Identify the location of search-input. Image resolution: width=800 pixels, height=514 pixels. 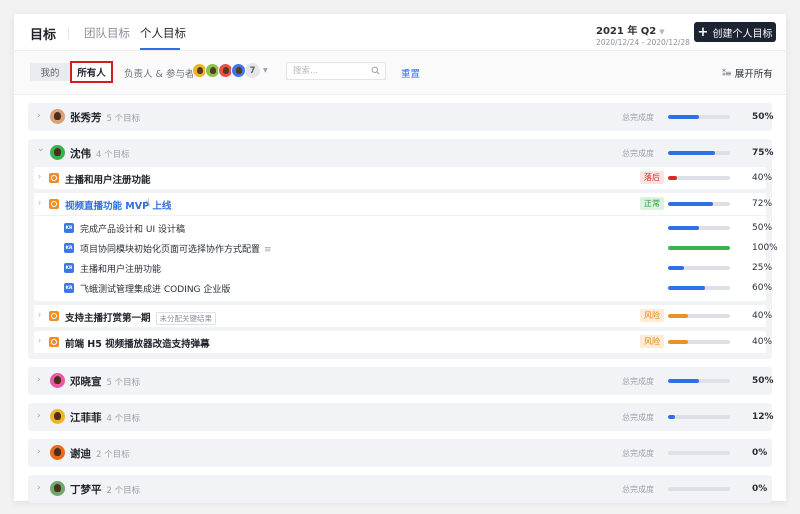
(327, 71).